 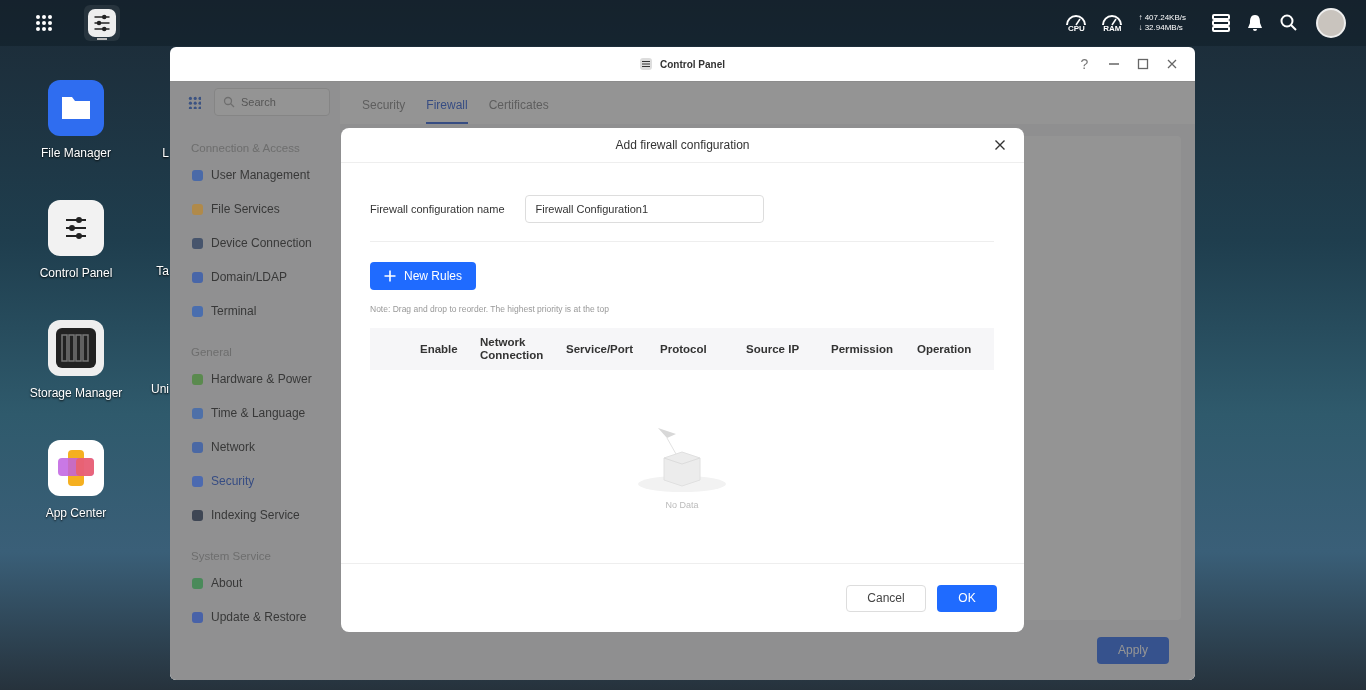 What do you see at coordinates (255, 617) in the screenshot?
I see `sidebar-item: Update & Restore` at bounding box center [255, 617].